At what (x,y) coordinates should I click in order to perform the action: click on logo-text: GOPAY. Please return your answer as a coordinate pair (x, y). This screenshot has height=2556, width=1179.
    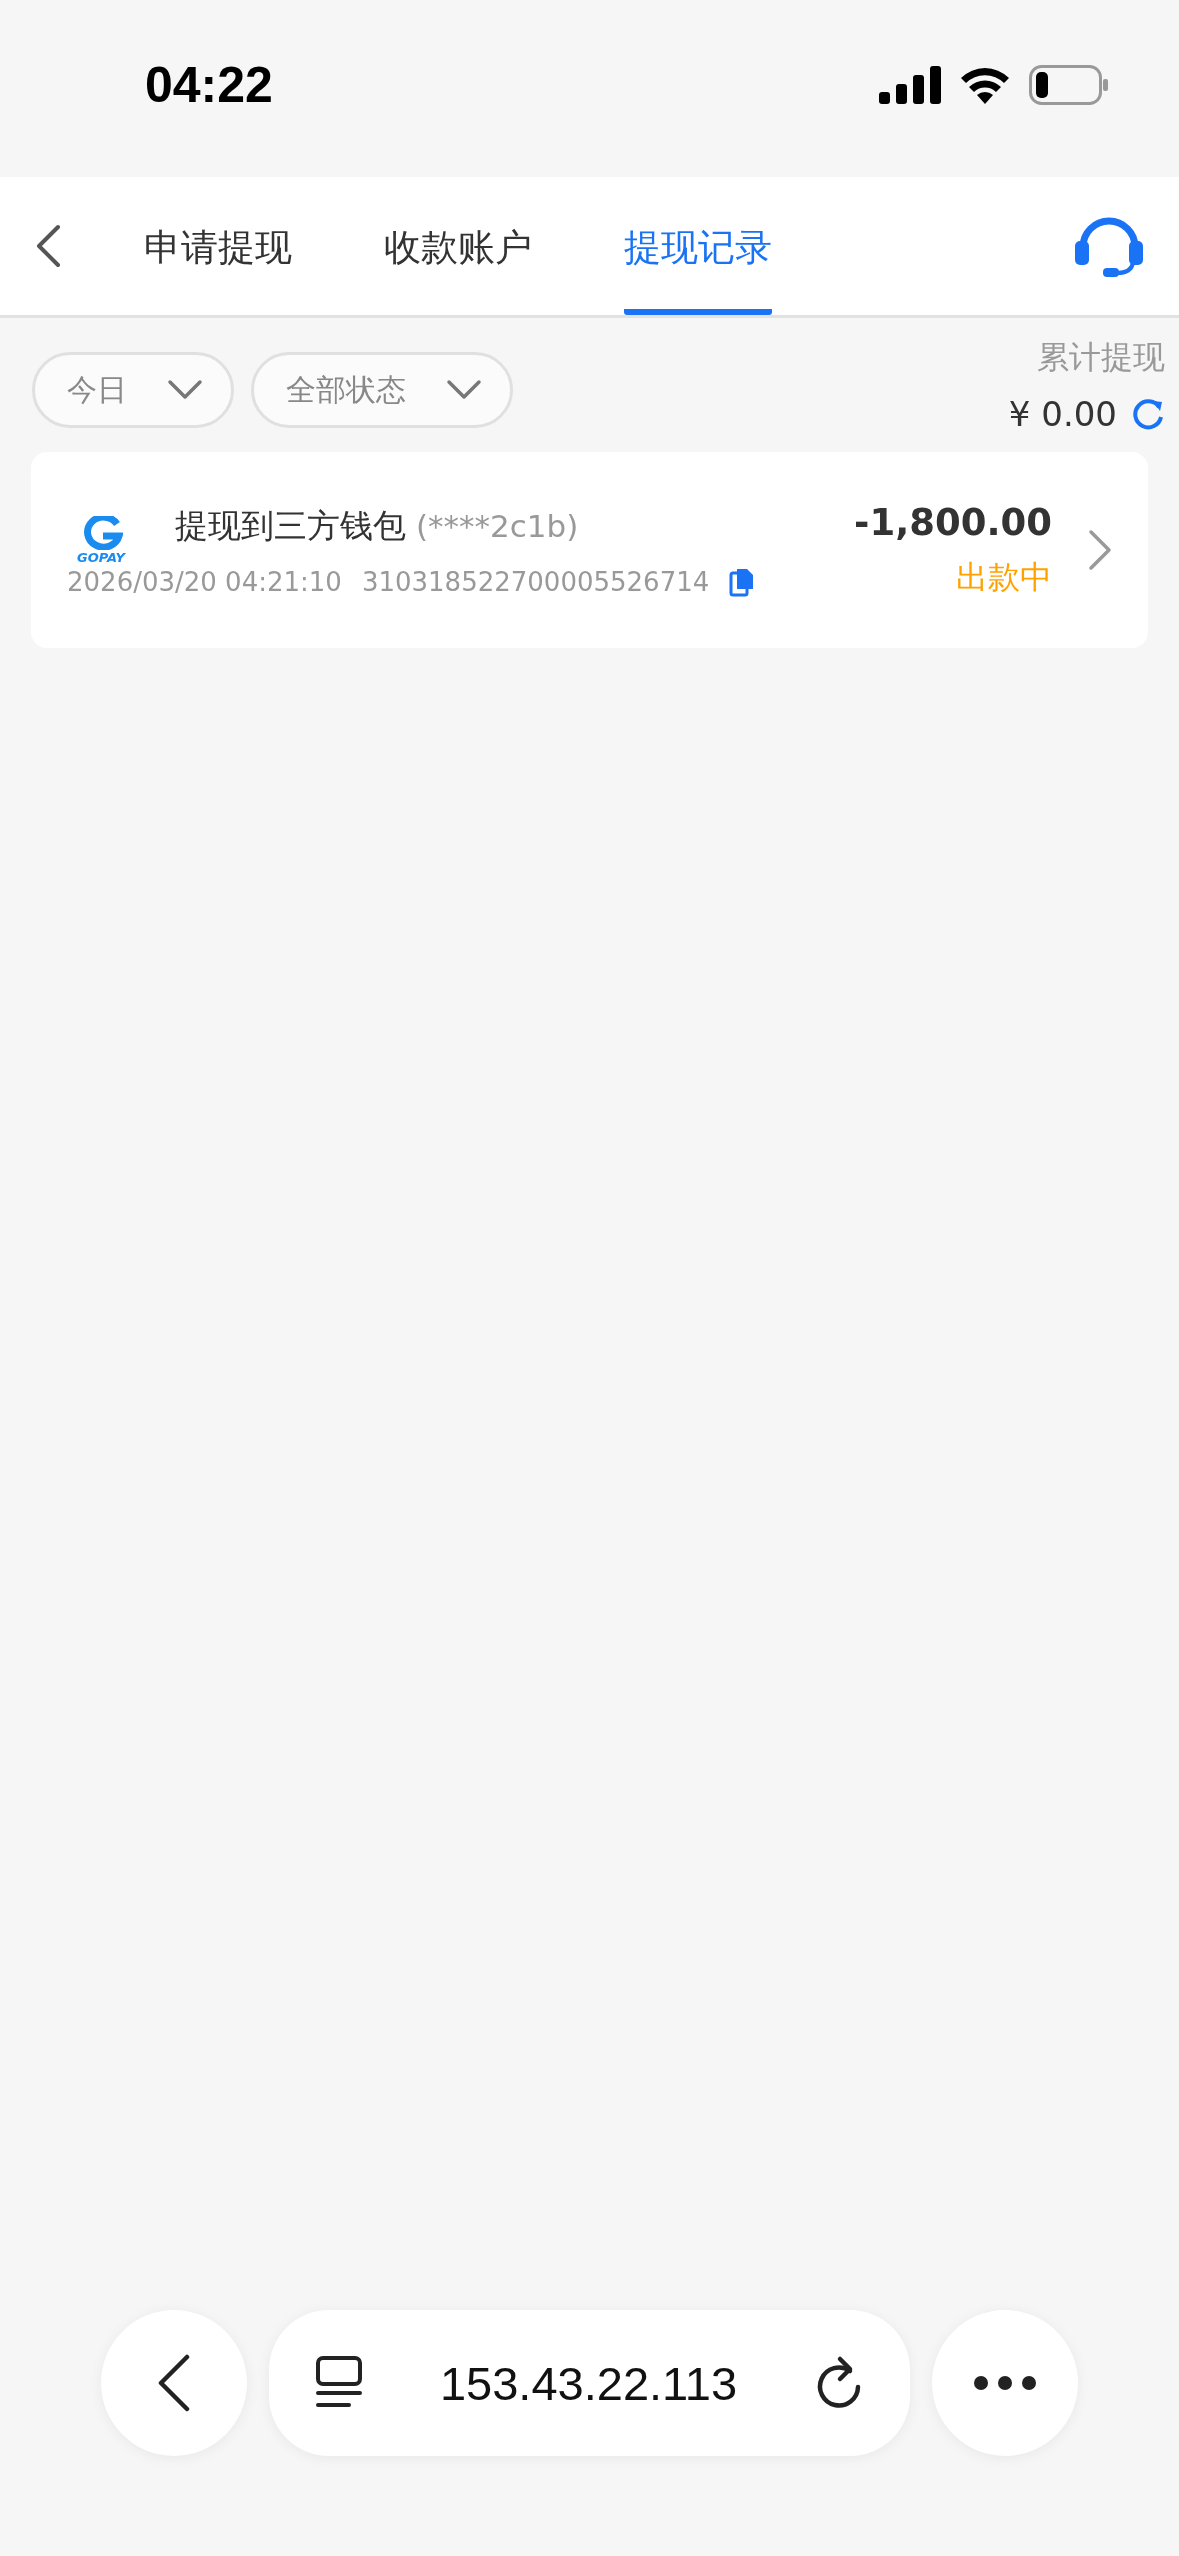
    Looking at the image, I should click on (100, 557).